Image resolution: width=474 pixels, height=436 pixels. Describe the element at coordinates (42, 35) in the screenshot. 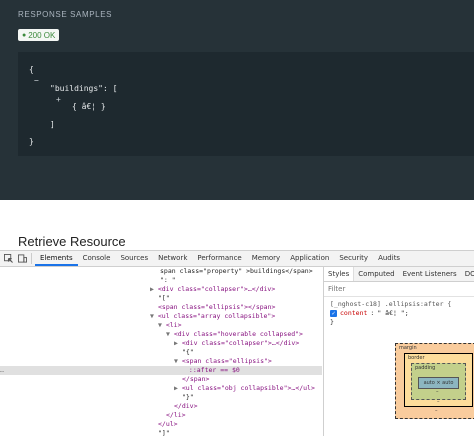

I see `status-label: 200 OK` at that location.